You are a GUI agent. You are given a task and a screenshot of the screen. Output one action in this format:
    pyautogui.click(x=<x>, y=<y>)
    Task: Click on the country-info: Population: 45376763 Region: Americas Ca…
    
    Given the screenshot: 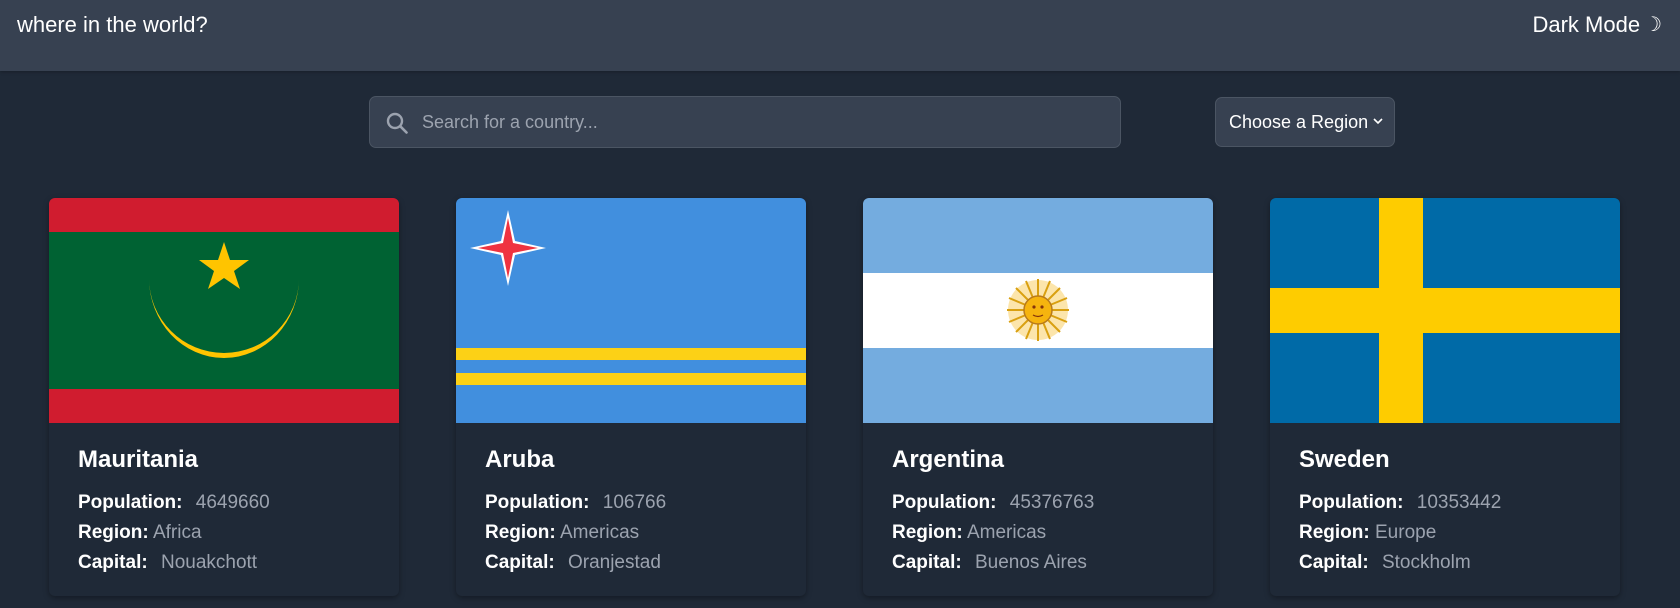 What is the action you would take?
    pyautogui.click(x=993, y=533)
    